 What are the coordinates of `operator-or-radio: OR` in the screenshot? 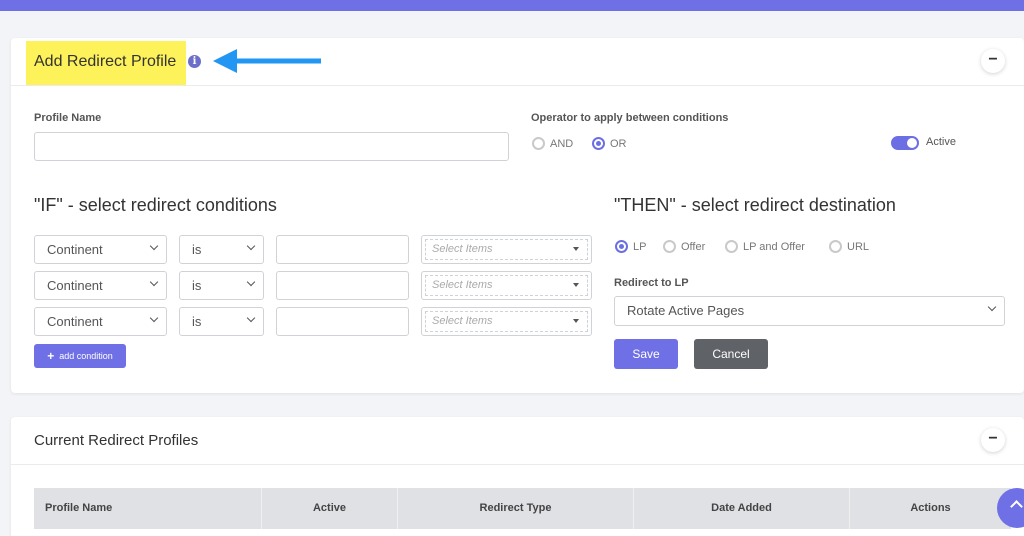 It's located at (609, 143).